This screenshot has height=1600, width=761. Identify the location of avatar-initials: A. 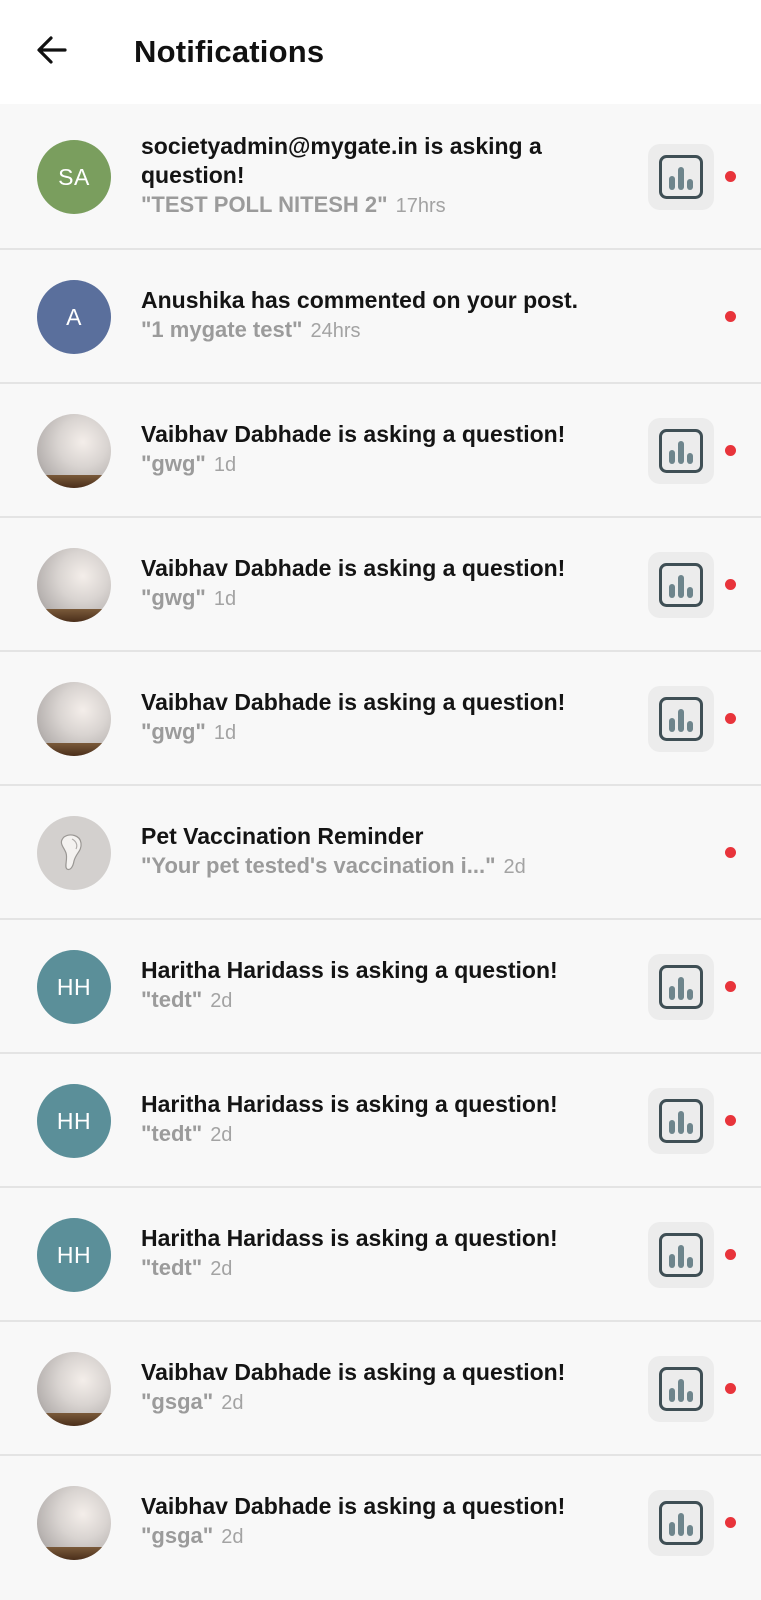
(74, 316).